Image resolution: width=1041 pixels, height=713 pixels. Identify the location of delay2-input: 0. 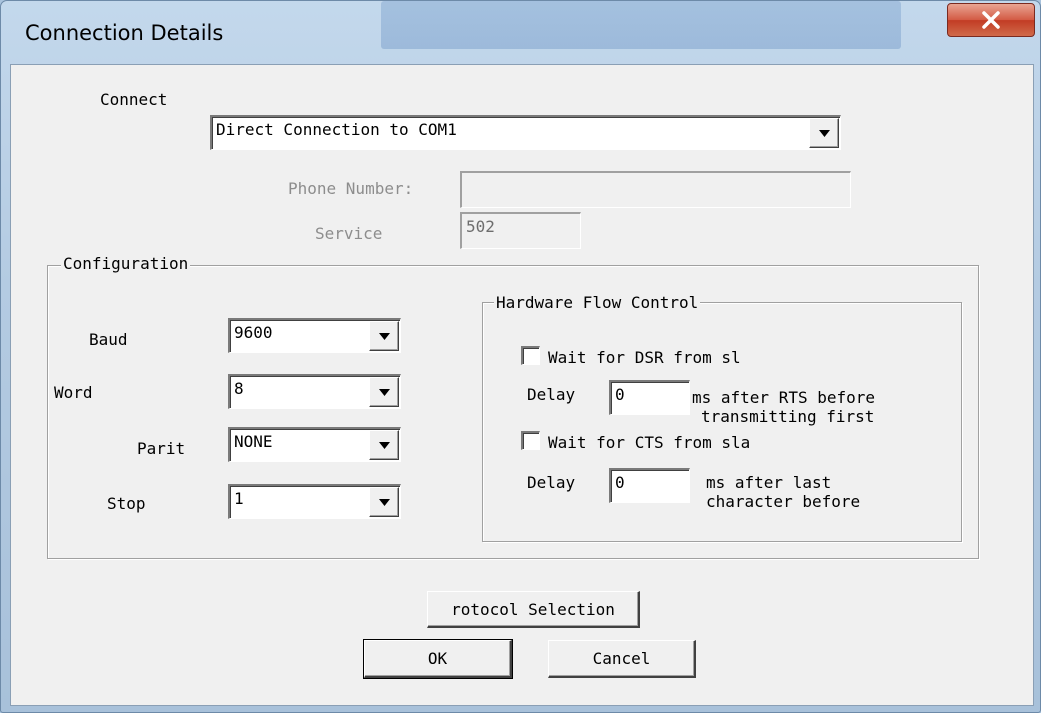
(649, 485).